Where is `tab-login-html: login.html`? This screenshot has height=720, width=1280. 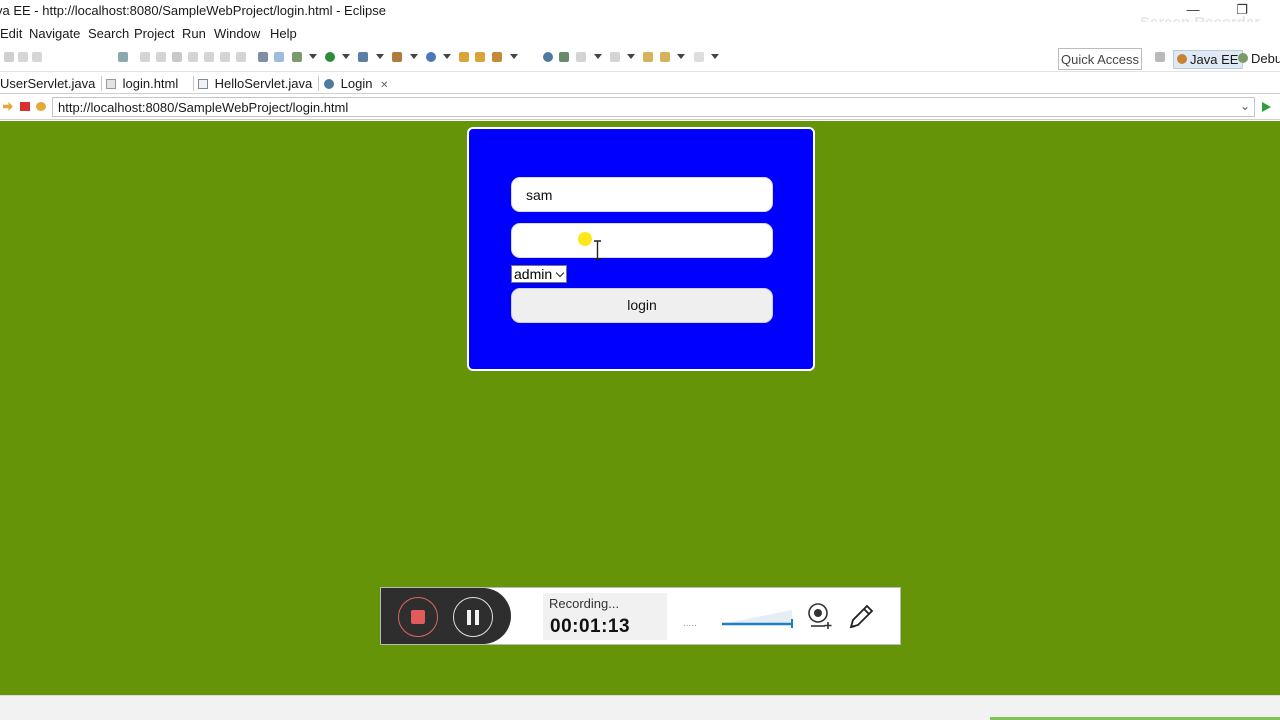 tab-login-html: login.html is located at coordinates (142, 83).